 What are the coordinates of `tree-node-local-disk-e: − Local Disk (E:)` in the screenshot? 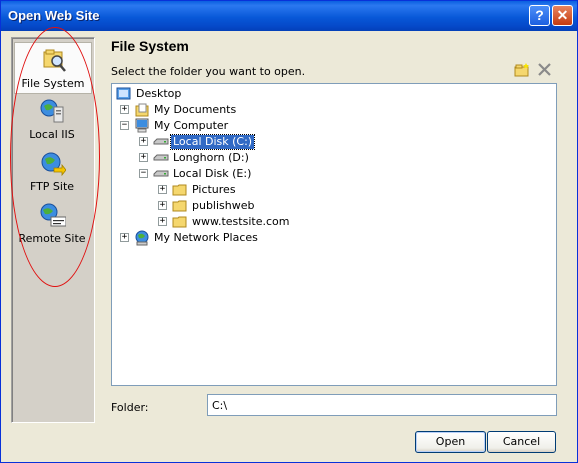 It's located at (239, 174).